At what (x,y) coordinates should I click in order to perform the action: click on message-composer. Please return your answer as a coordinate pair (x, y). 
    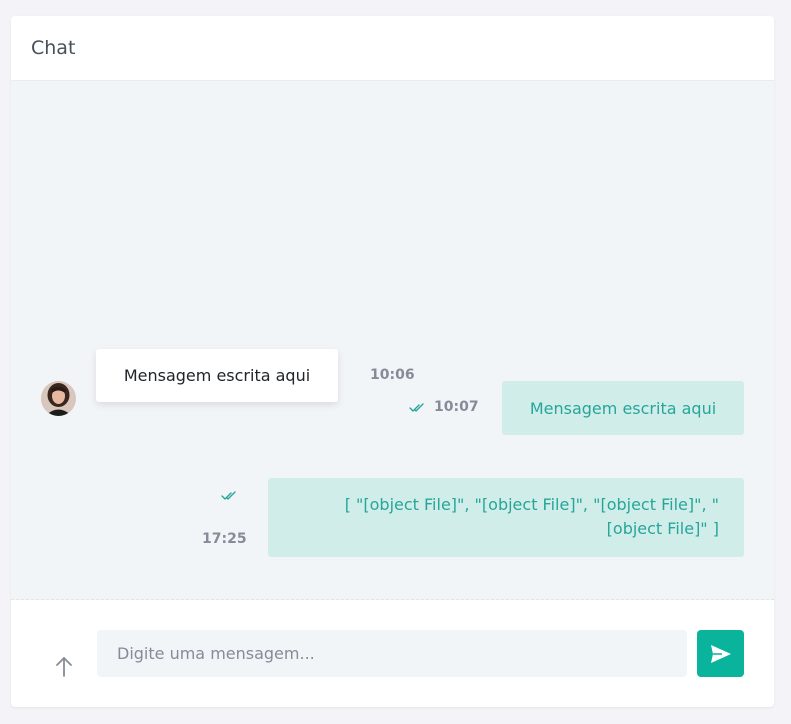
    Looking at the image, I should click on (392, 653).